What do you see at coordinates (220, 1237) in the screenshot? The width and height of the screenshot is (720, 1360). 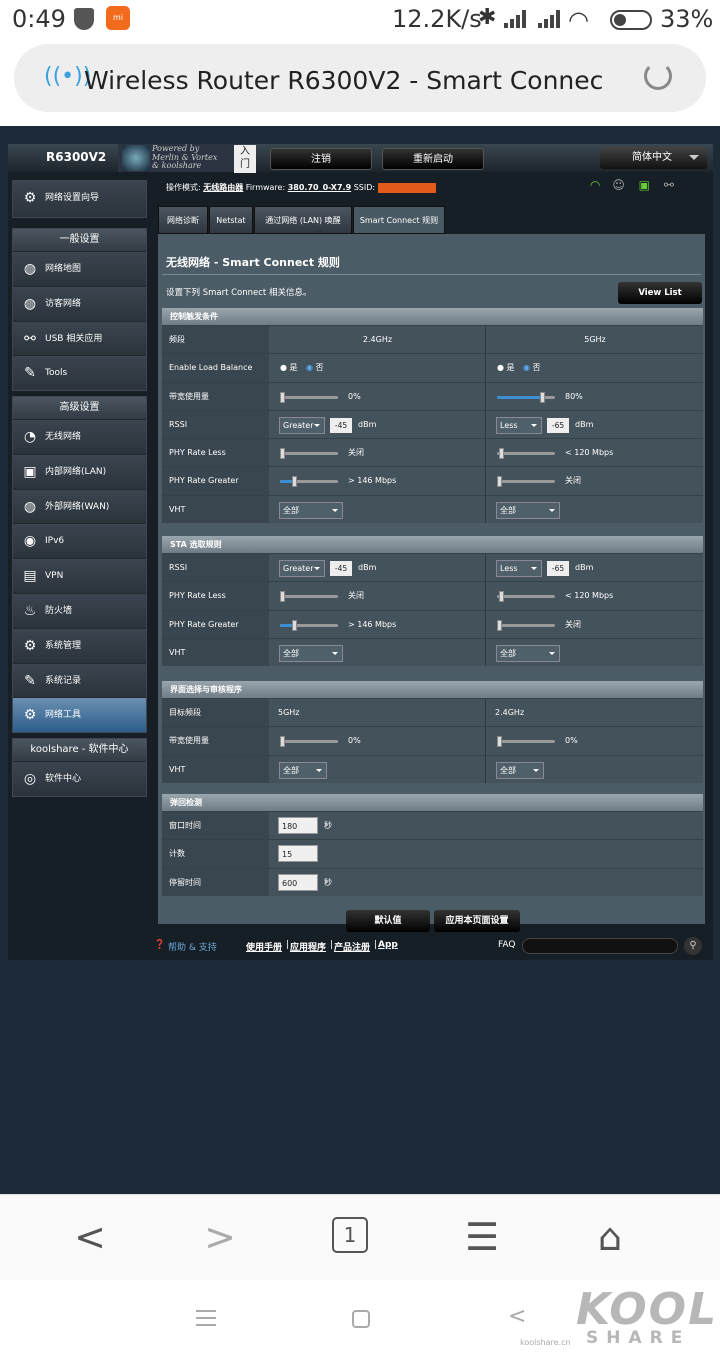 I see `forward-icon: >` at bounding box center [220, 1237].